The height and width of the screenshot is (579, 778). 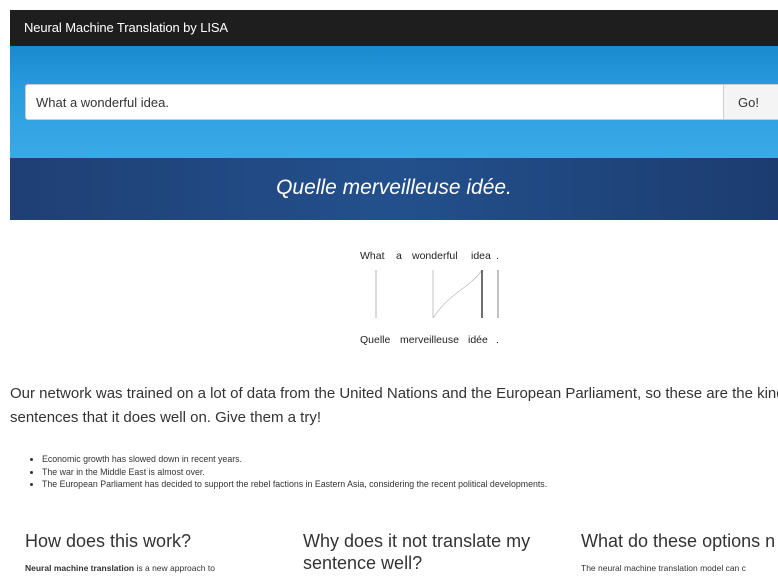 I want to click on why-heading-line: Why does it not translate my, so click(x=417, y=541).